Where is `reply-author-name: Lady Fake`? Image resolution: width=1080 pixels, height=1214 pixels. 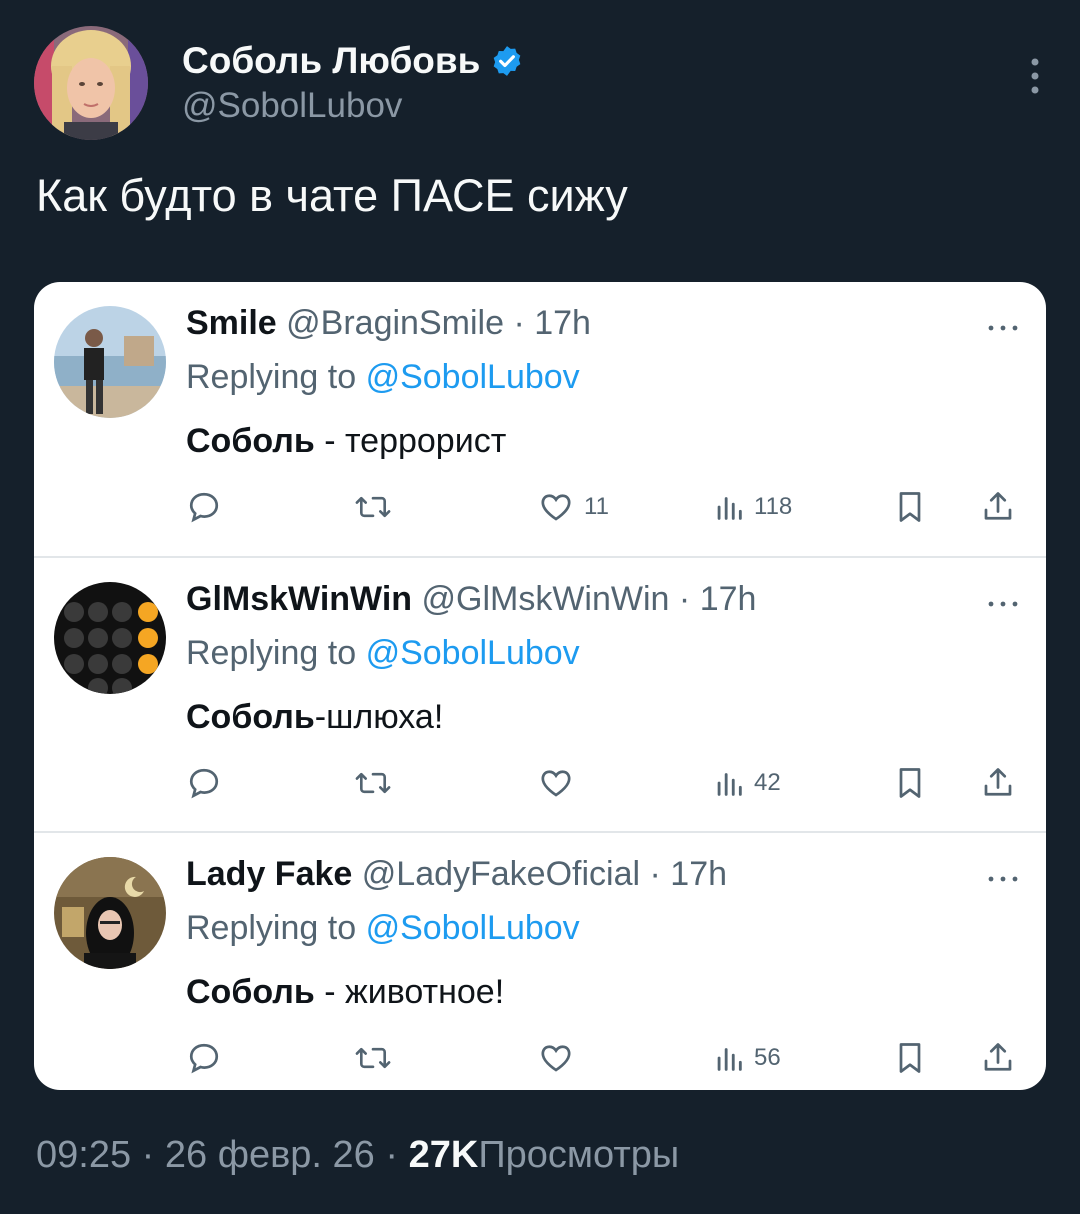 reply-author-name: Lady Fake is located at coordinates (269, 874).